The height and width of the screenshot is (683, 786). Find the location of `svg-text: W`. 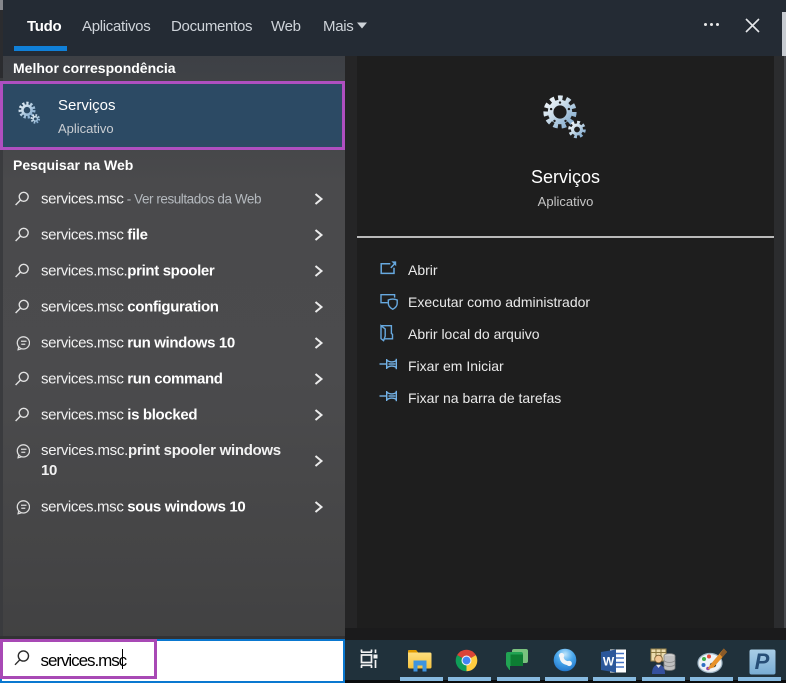

svg-text: W is located at coordinates (609, 662).